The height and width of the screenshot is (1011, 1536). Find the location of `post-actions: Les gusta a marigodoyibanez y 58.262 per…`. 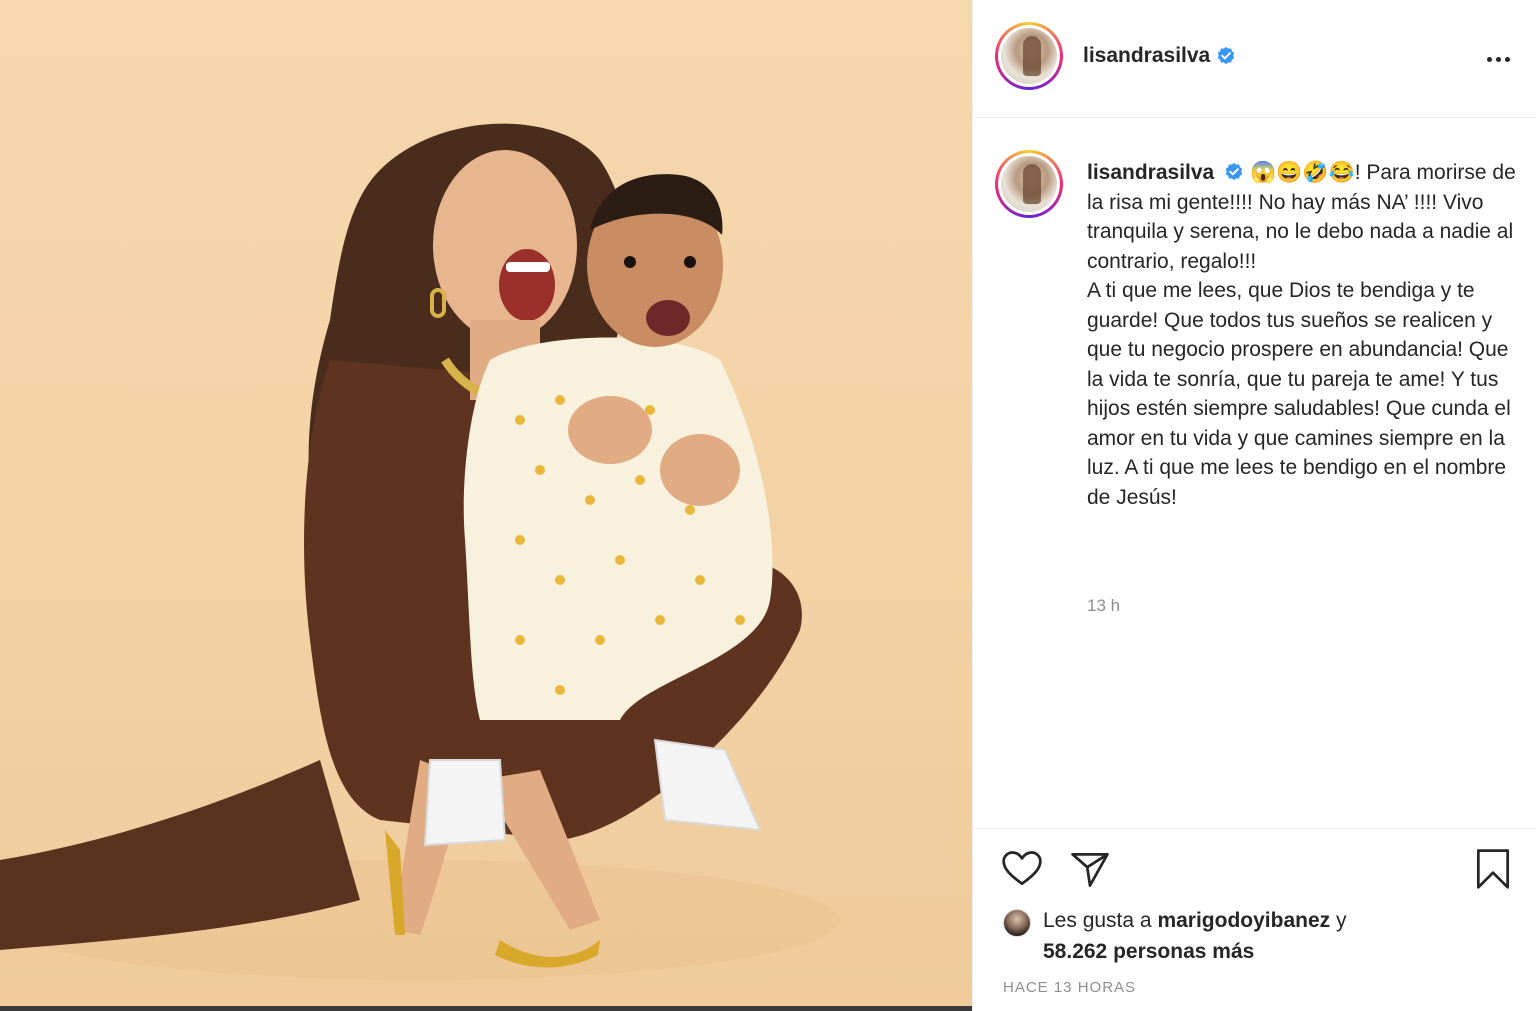

post-actions: Les gusta a marigodoyibanez y 58.262 per… is located at coordinates (1254, 919).